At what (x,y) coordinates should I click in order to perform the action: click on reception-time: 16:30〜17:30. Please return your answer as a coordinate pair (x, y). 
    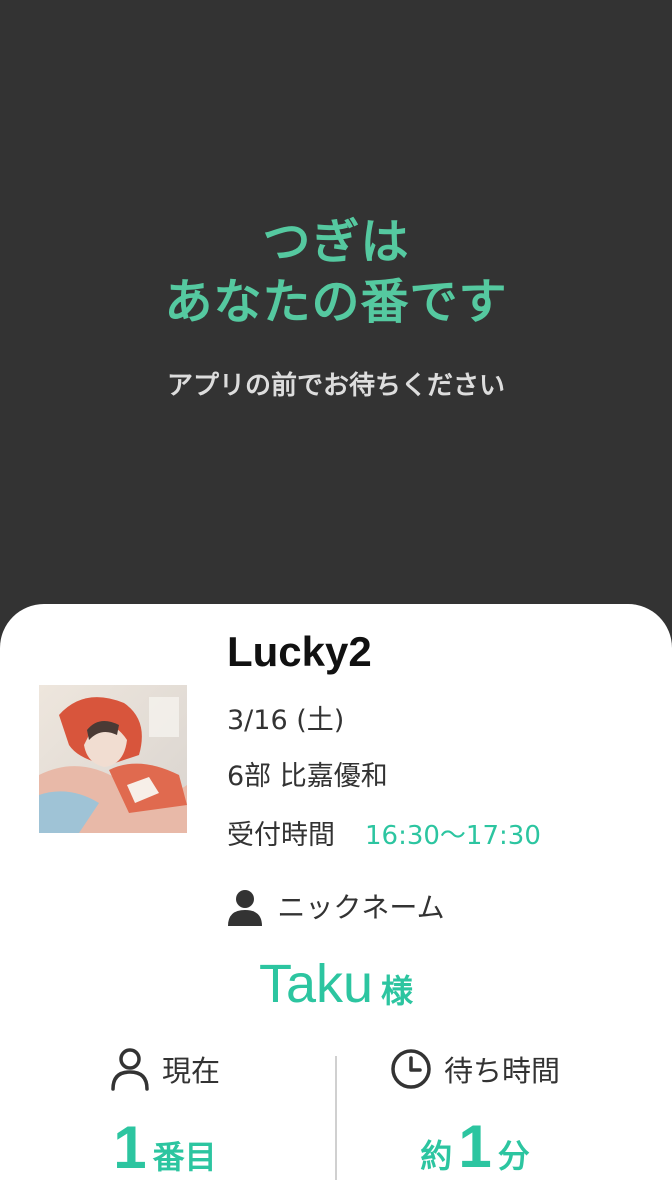
    Looking at the image, I should click on (453, 836).